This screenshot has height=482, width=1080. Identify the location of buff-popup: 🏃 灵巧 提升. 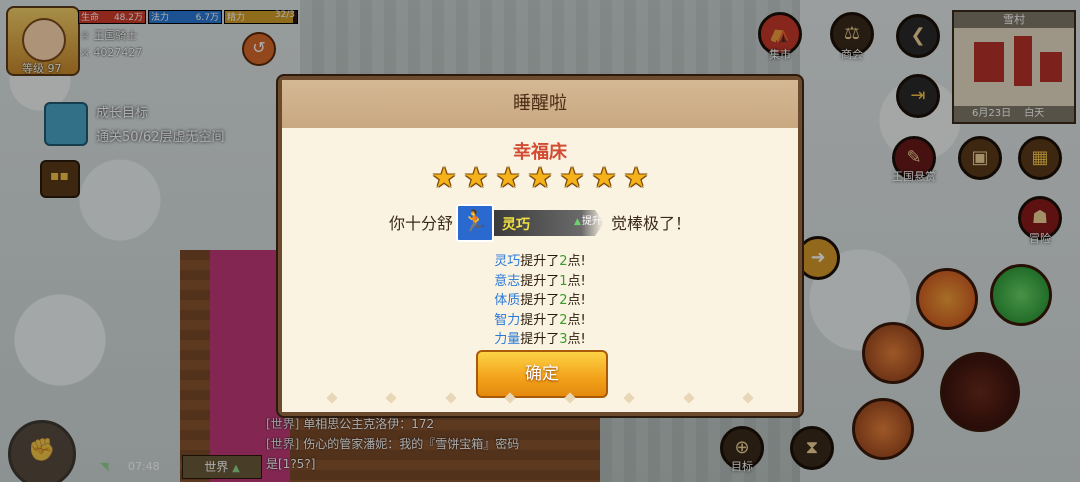
(531, 224).